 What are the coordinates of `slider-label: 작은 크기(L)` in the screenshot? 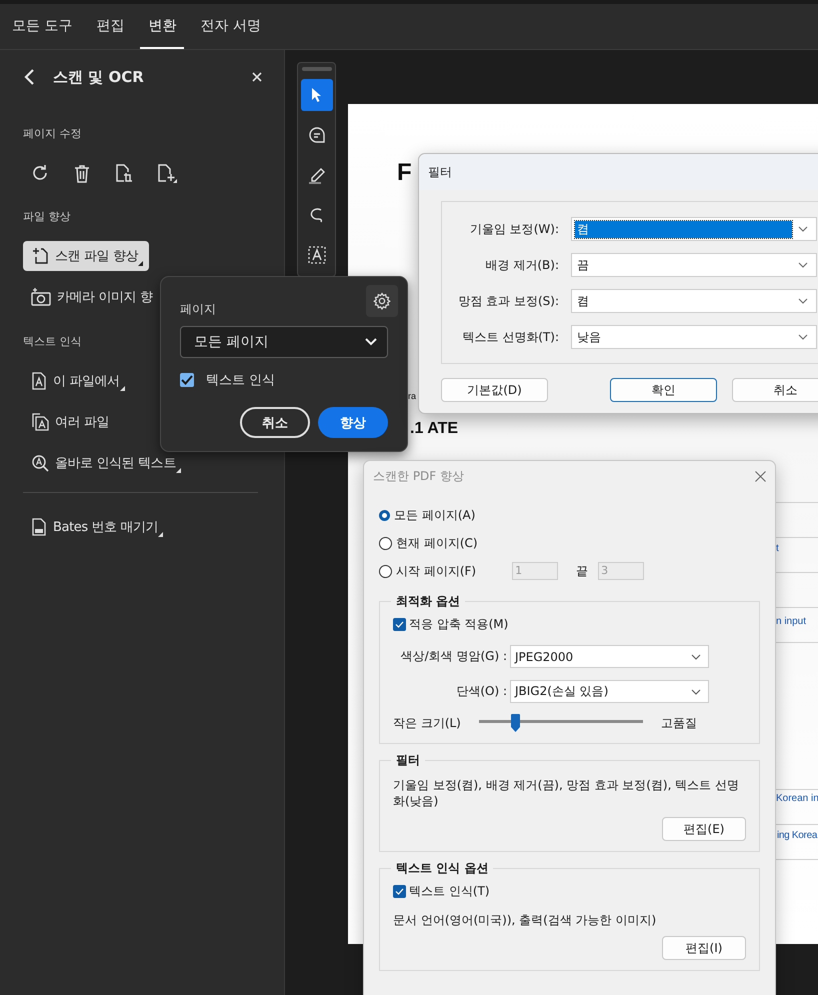 It's located at (427, 723).